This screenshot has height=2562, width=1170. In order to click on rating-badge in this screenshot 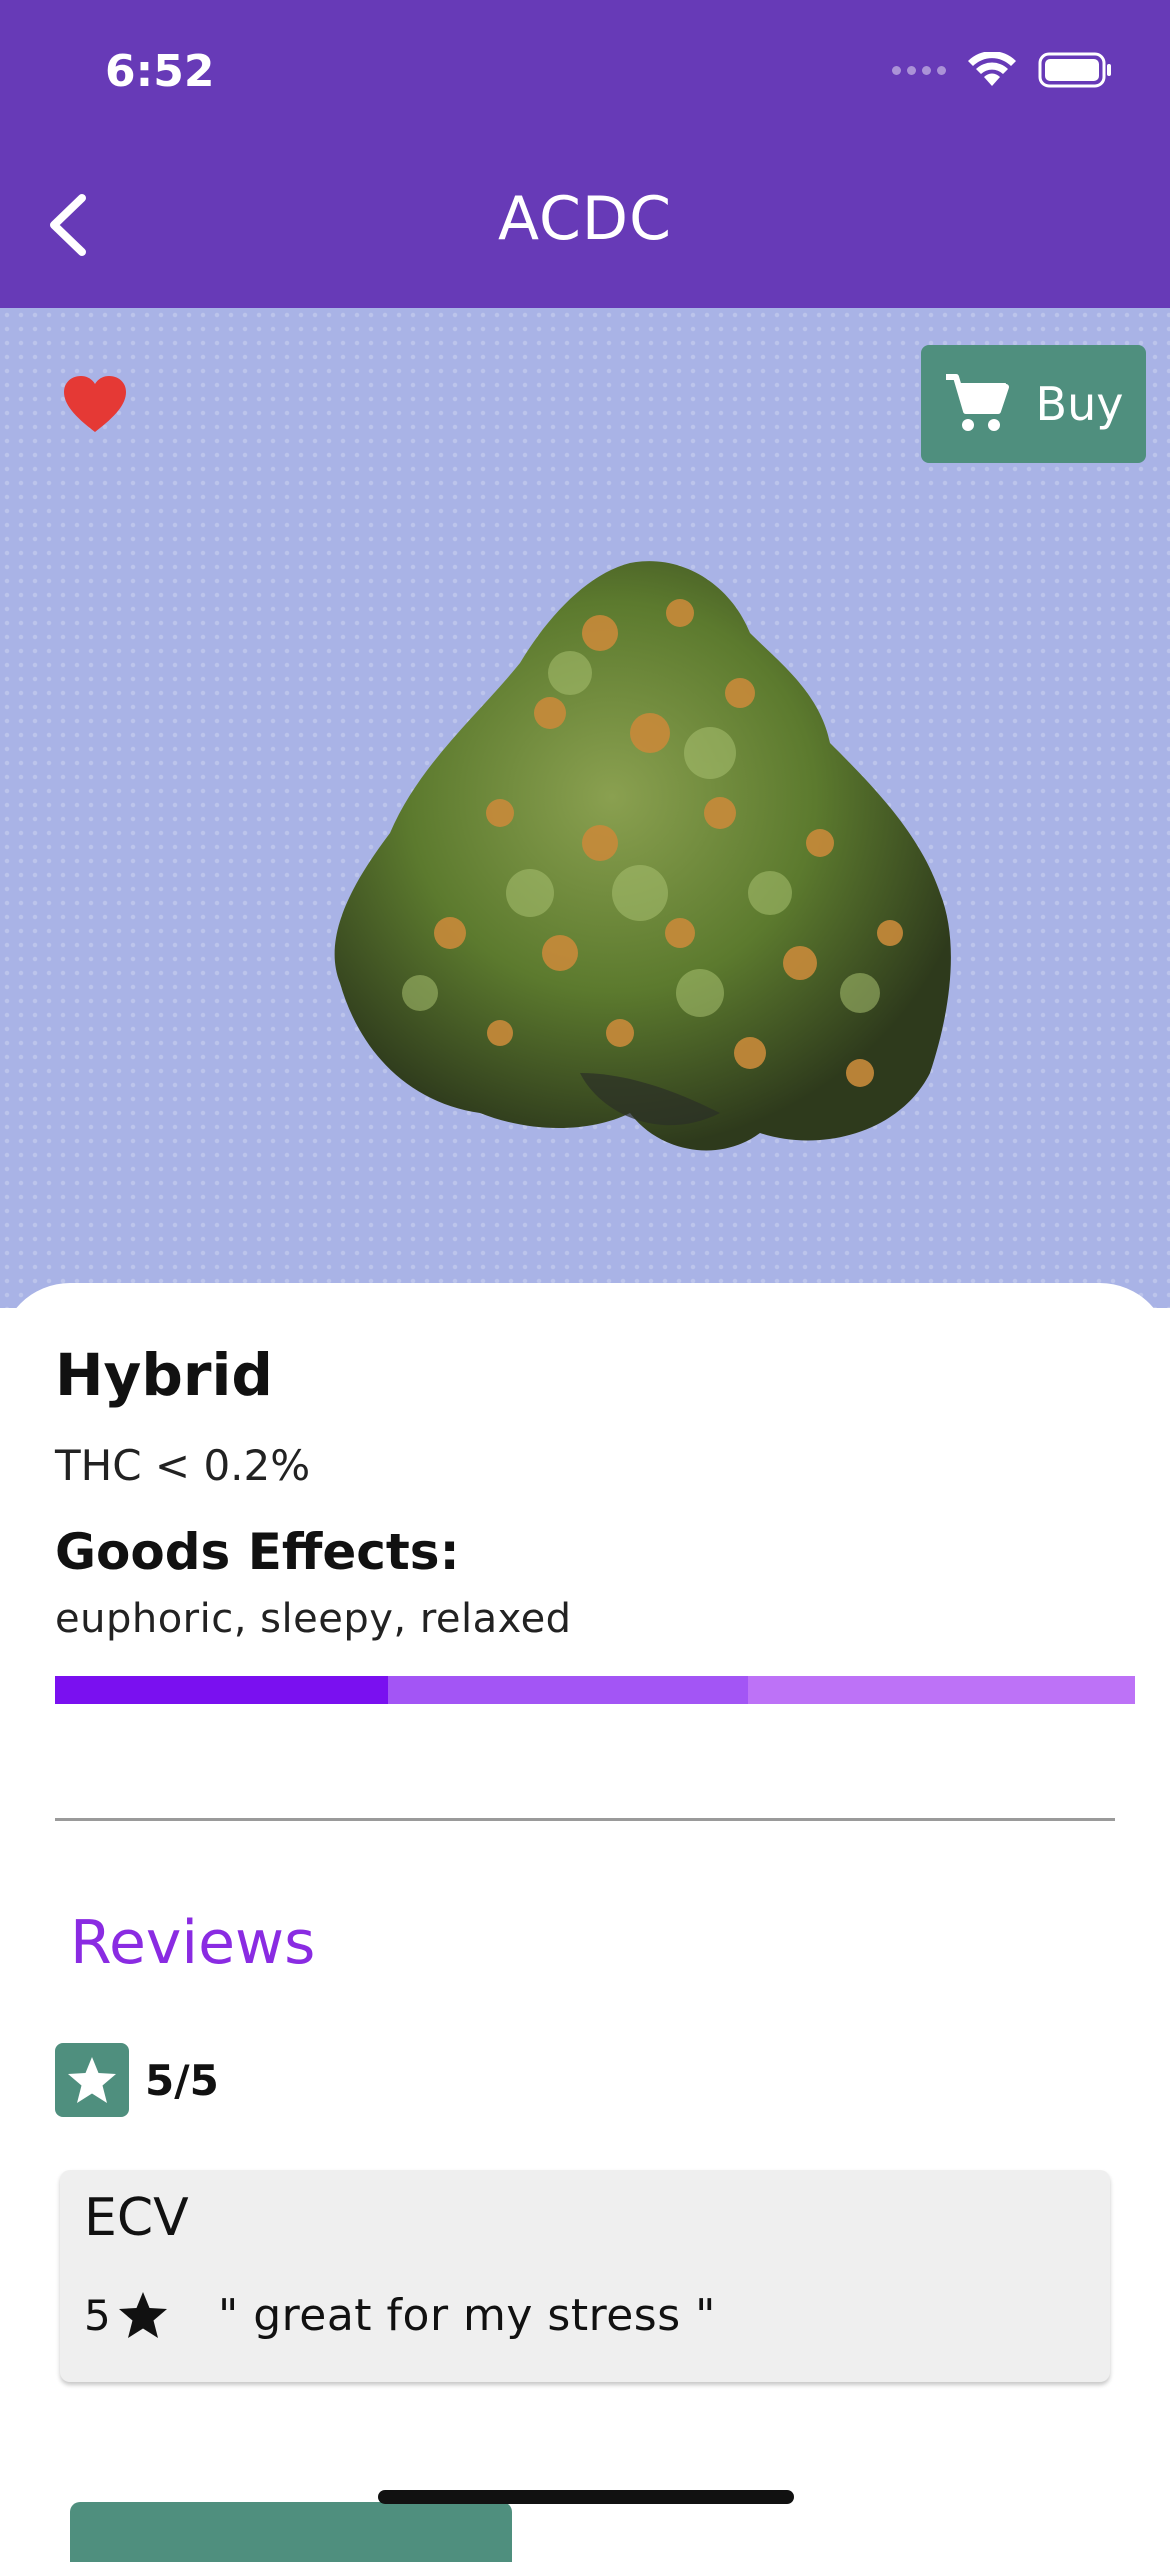, I will do `click(92, 2080)`.